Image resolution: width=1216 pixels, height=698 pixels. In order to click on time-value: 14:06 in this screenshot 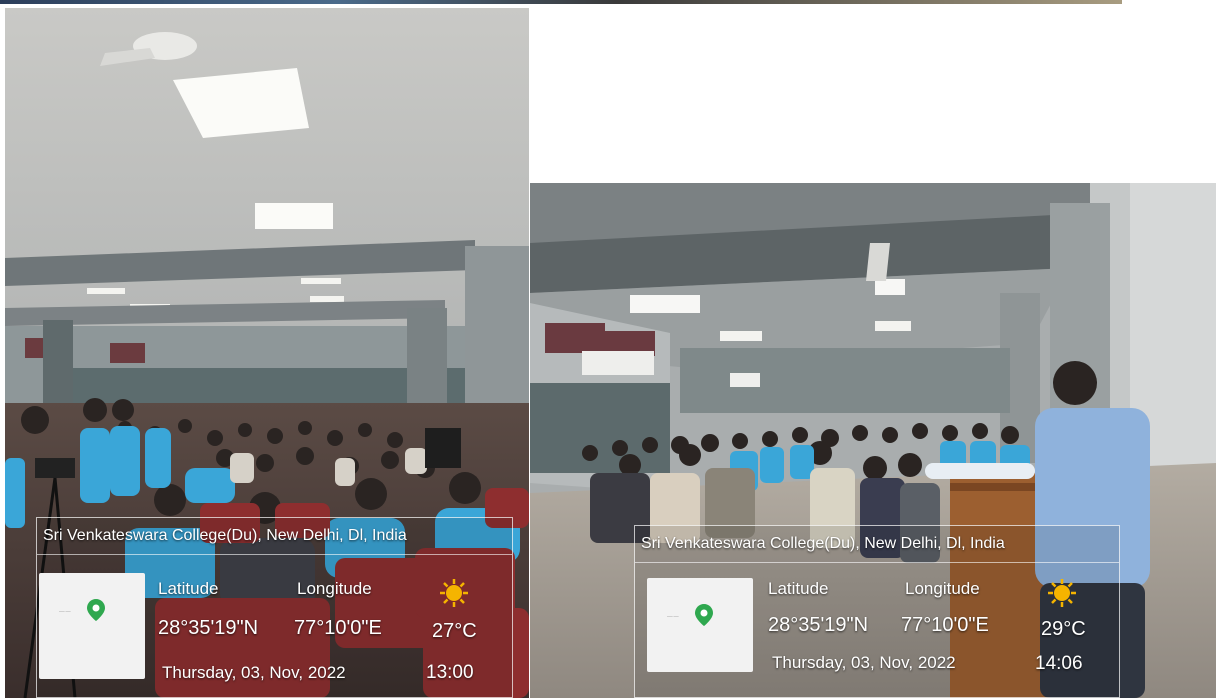, I will do `click(1059, 663)`.